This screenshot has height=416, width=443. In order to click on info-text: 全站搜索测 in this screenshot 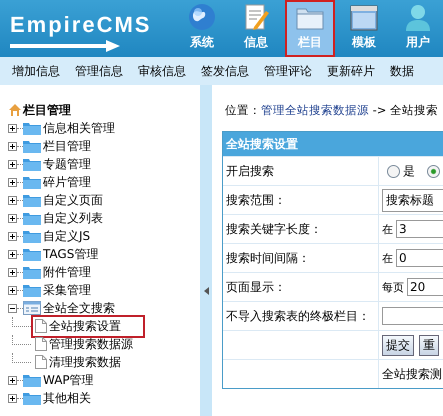, I will do `click(412, 374)`.